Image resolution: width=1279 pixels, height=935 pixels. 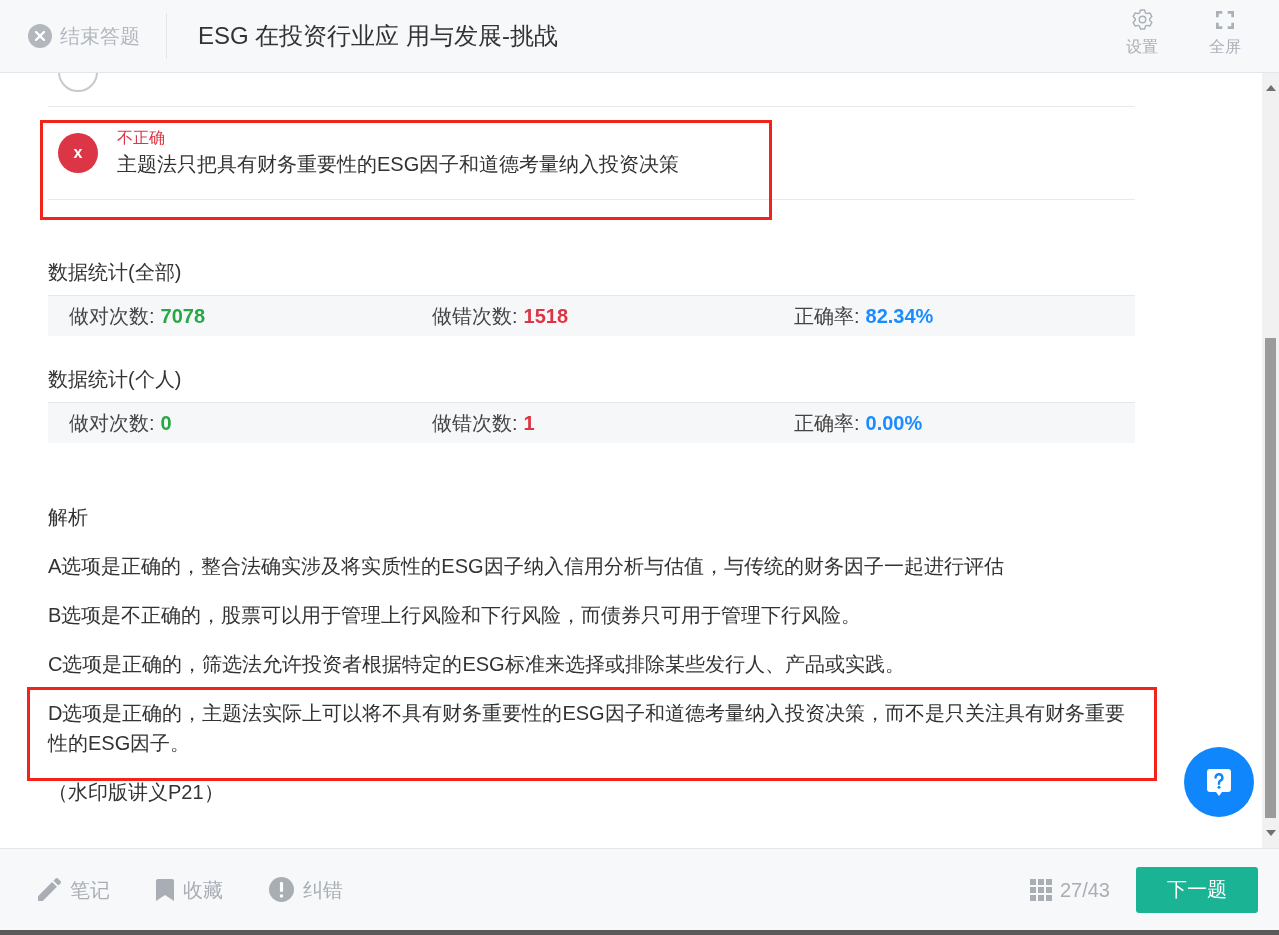 What do you see at coordinates (115, 272) in the screenshot?
I see `stats-title: 数据统计(全部)` at bounding box center [115, 272].